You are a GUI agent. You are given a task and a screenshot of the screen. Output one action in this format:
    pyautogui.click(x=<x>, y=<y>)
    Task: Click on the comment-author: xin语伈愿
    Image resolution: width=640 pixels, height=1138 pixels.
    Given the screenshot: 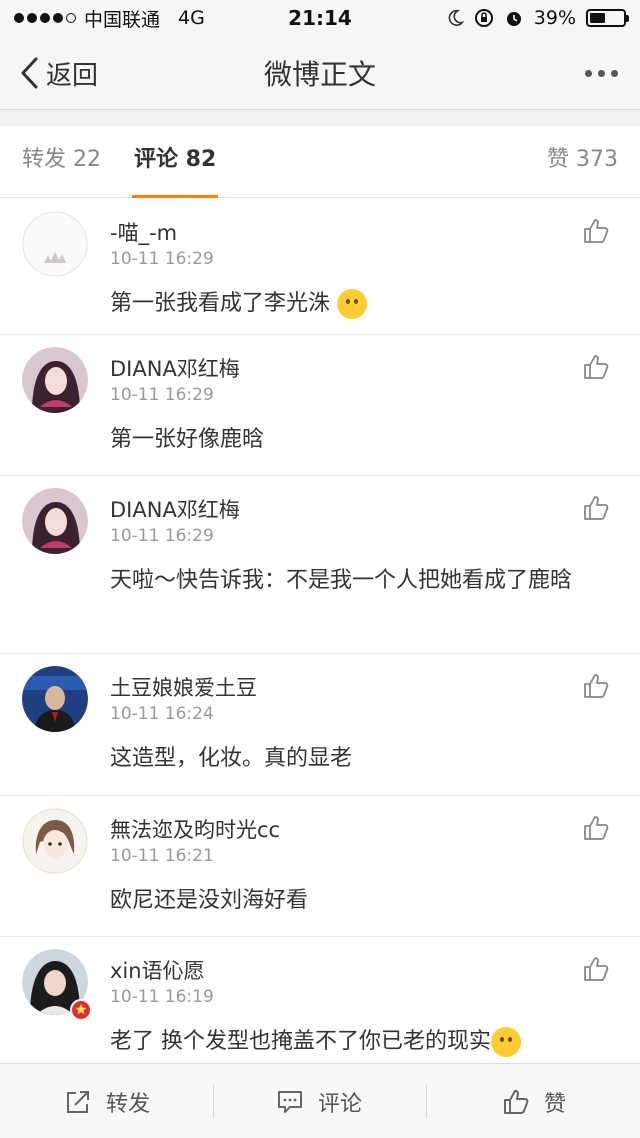 What is the action you would take?
    pyautogui.click(x=157, y=970)
    